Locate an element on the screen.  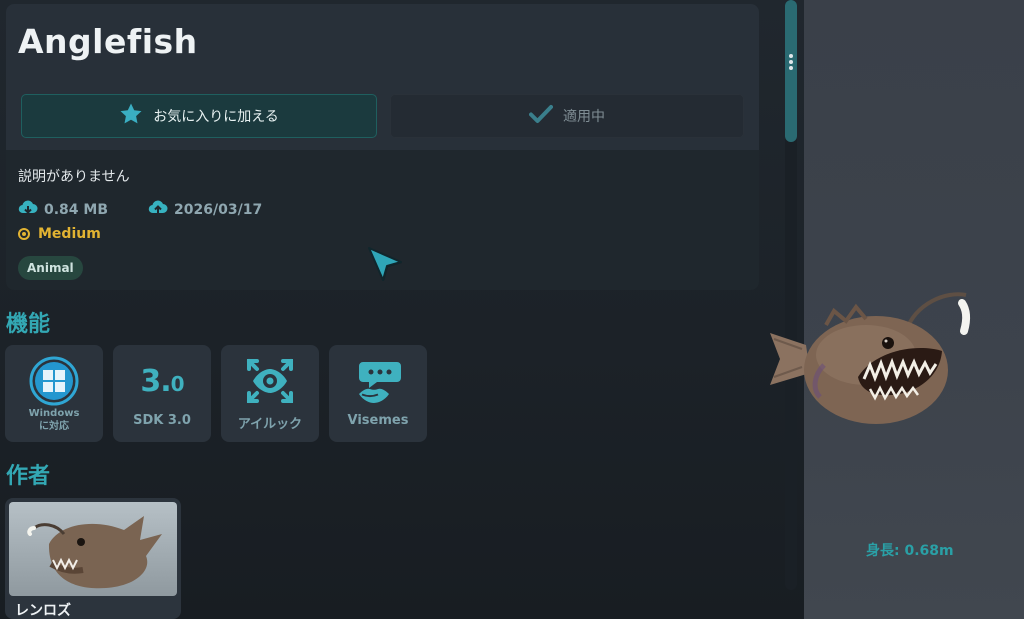
add-favorite-label: お気に入りに加える is located at coordinates (216, 117).